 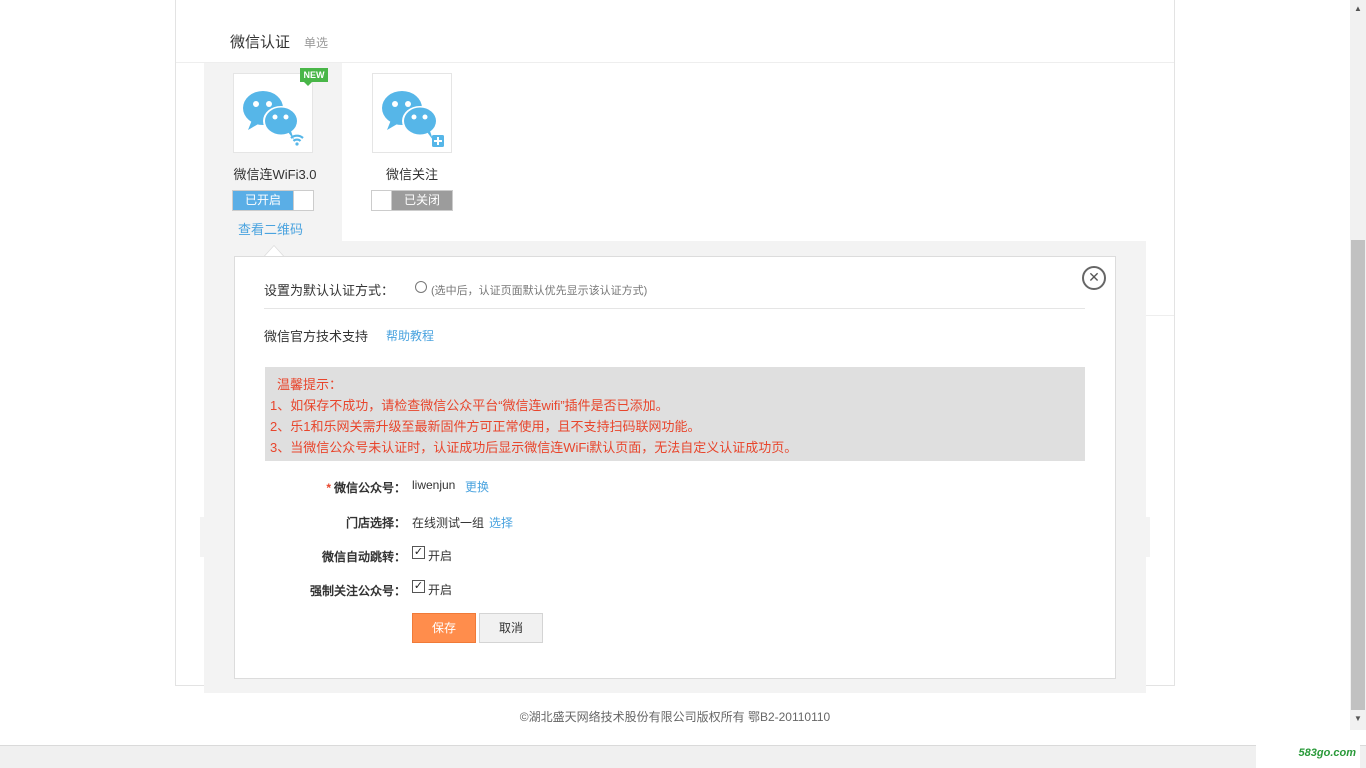 What do you see at coordinates (314, 77) in the screenshot?
I see `new-badge: NEW` at bounding box center [314, 77].